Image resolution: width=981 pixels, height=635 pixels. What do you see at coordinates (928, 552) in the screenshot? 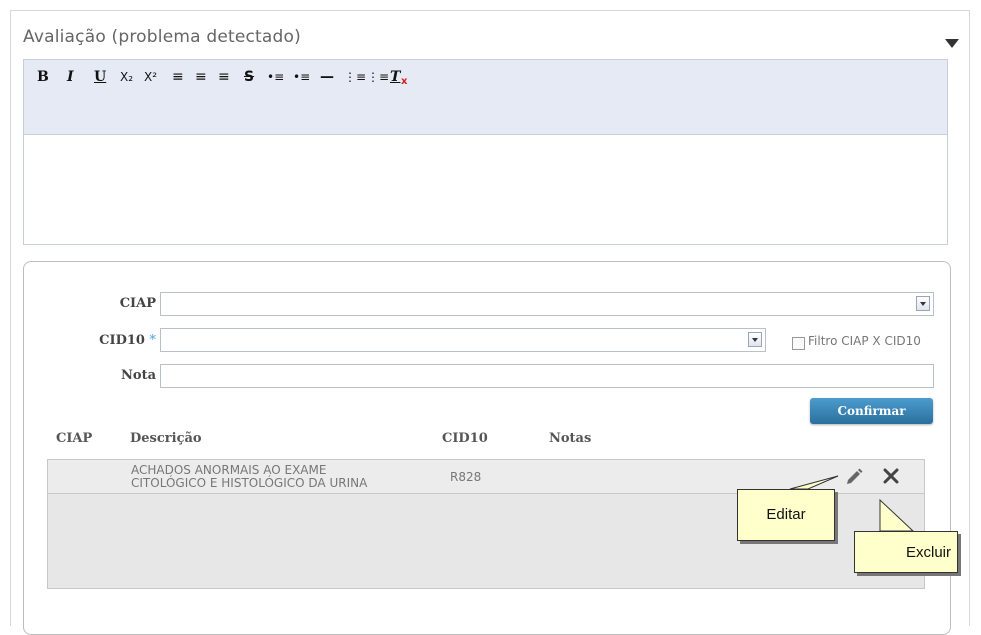
I see `delete-callout-label: Excluir` at bounding box center [928, 552].